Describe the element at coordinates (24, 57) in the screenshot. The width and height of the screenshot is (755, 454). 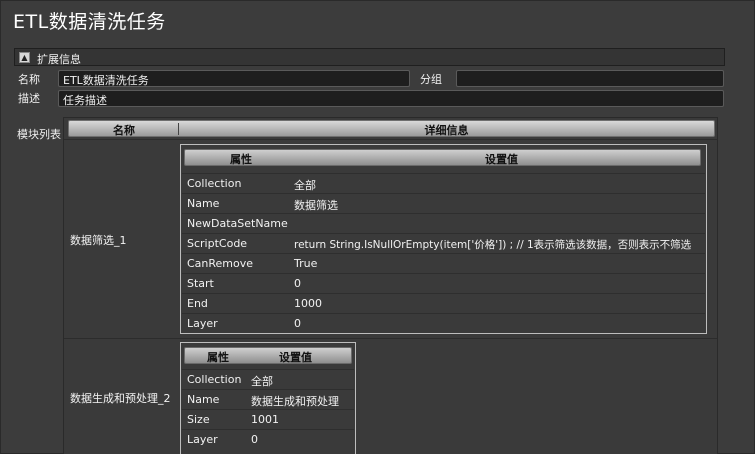
I see `collapse-toggle-icon: ▲` at that location.